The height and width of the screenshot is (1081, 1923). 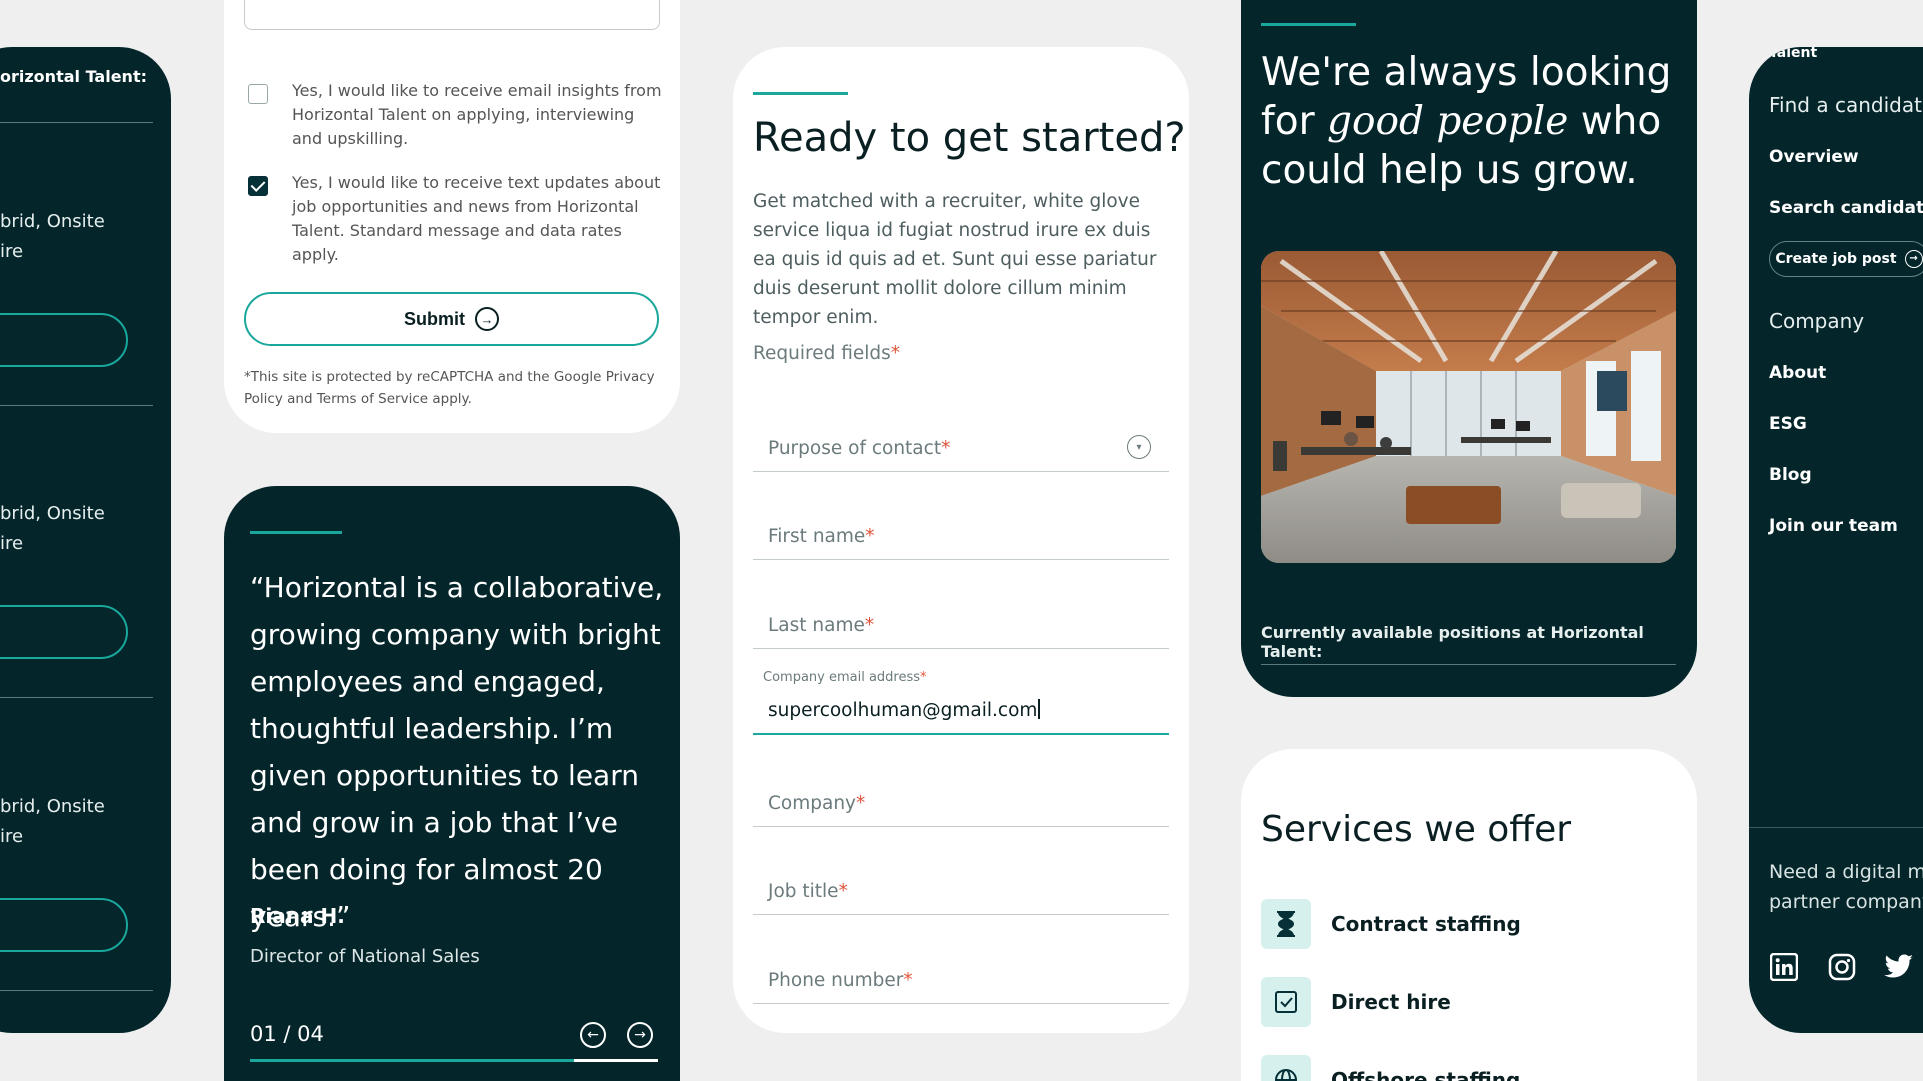 What do you see at coordinates (1391, 1002) in the screenshot?
I see `service-label: Direct hire` at bounding box center [1391, 1002].